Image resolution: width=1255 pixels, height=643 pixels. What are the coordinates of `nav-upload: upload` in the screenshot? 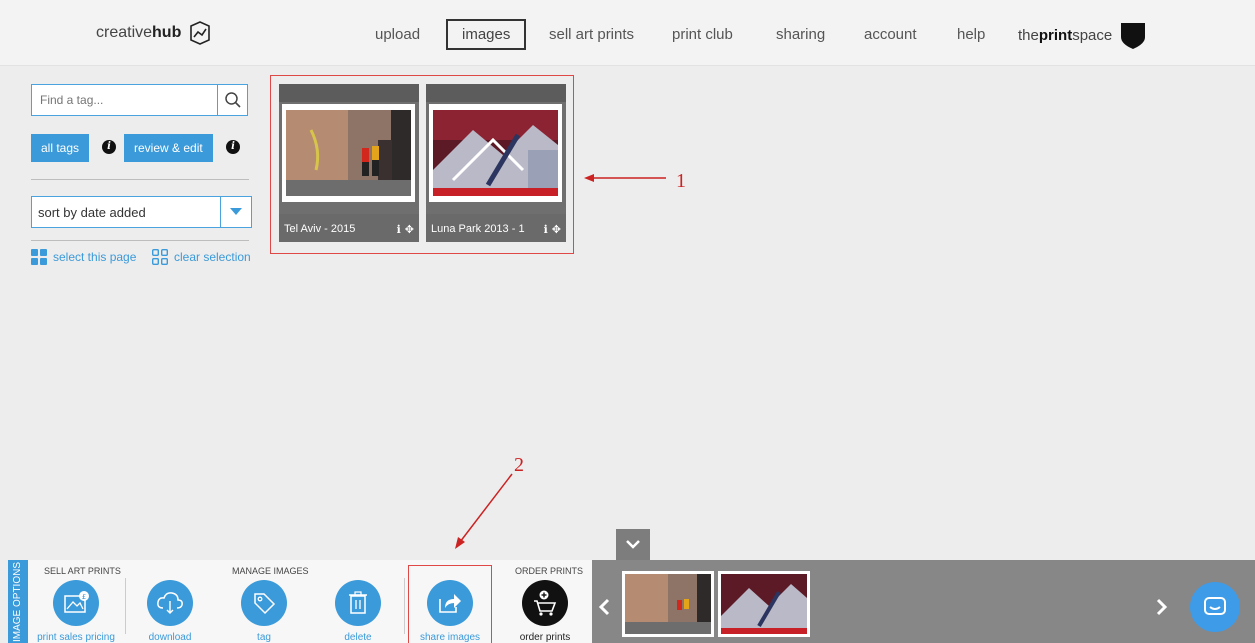 It's located at (397, 34).